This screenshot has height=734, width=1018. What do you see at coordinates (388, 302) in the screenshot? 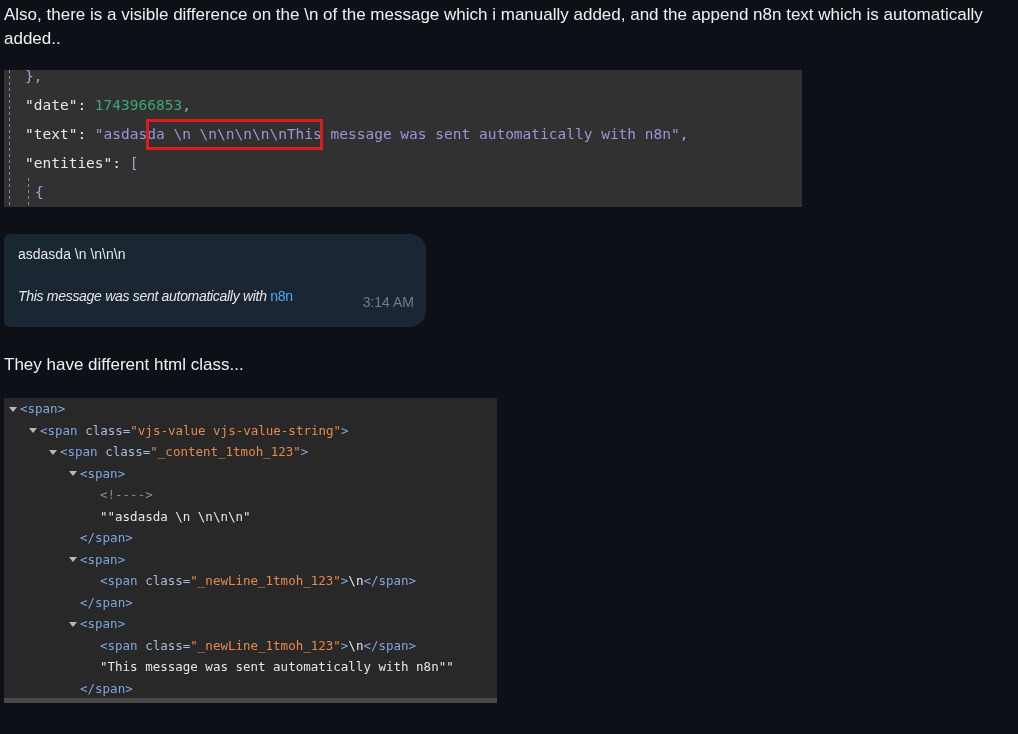
I see `message-time: 3:14 AM` at bounding box center [388, 302].